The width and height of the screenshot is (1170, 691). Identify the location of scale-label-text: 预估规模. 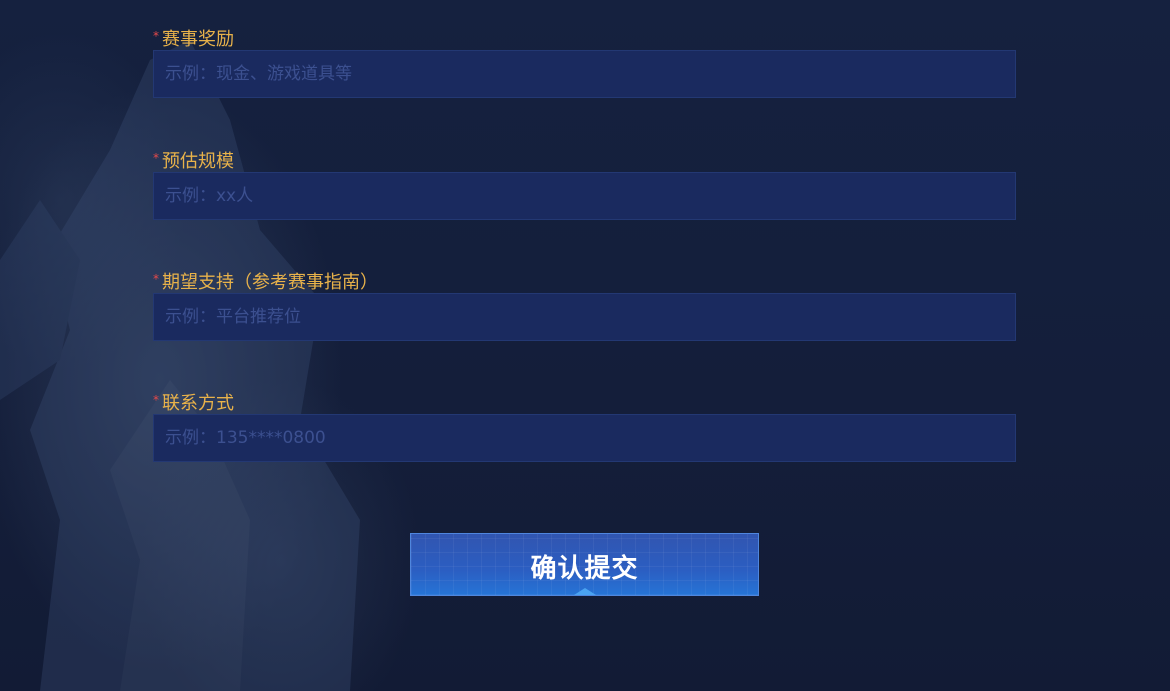
(198, 161).